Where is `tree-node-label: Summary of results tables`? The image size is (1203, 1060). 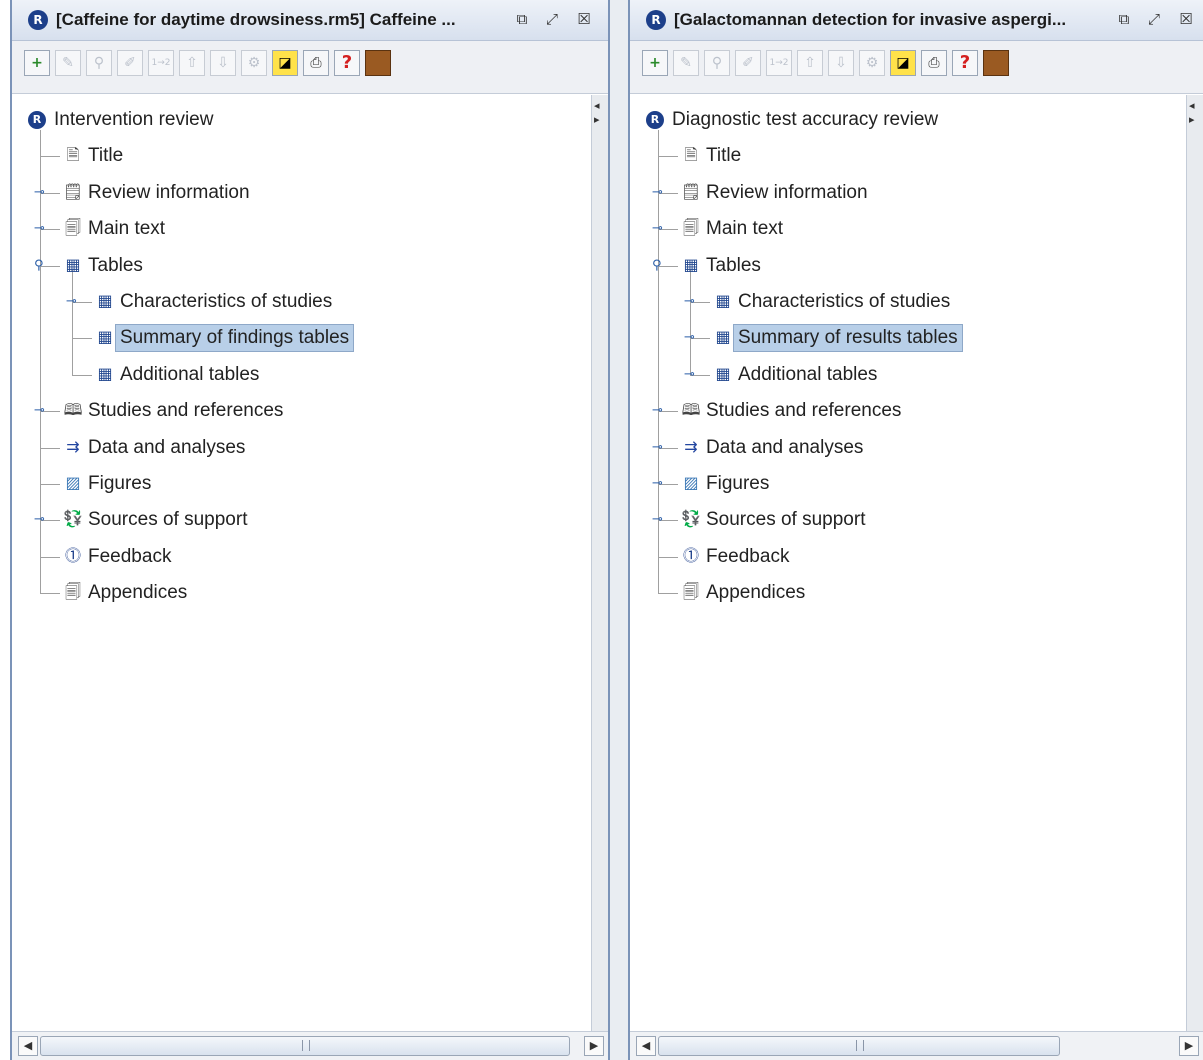 tree-node-label: Summary of results tables is located at coordinates (848, 338).